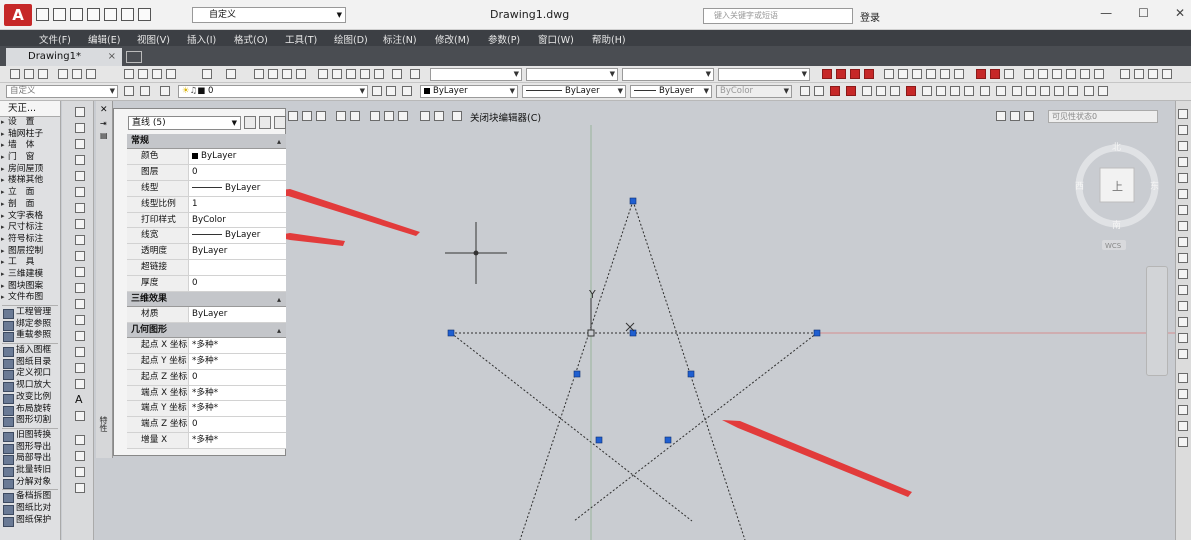 The image size is (1191, 540). I want to click on property-row-start-z: 起点 Z 坐标 0, so click(206, 377).